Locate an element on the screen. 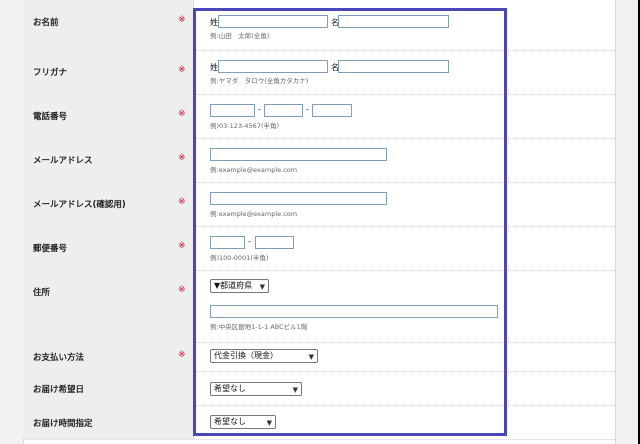  row-email-confirm: メールアドレス(確認用) ※ 例:example@example.com is located at coordinates (319, 204).